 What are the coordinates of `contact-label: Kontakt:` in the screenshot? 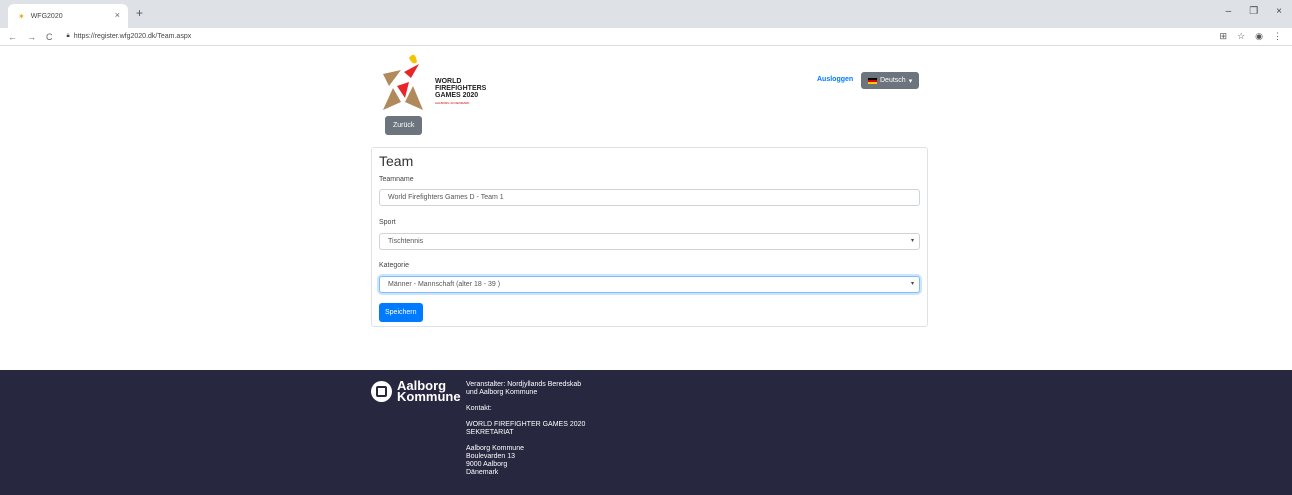 It's located at (479, 408).